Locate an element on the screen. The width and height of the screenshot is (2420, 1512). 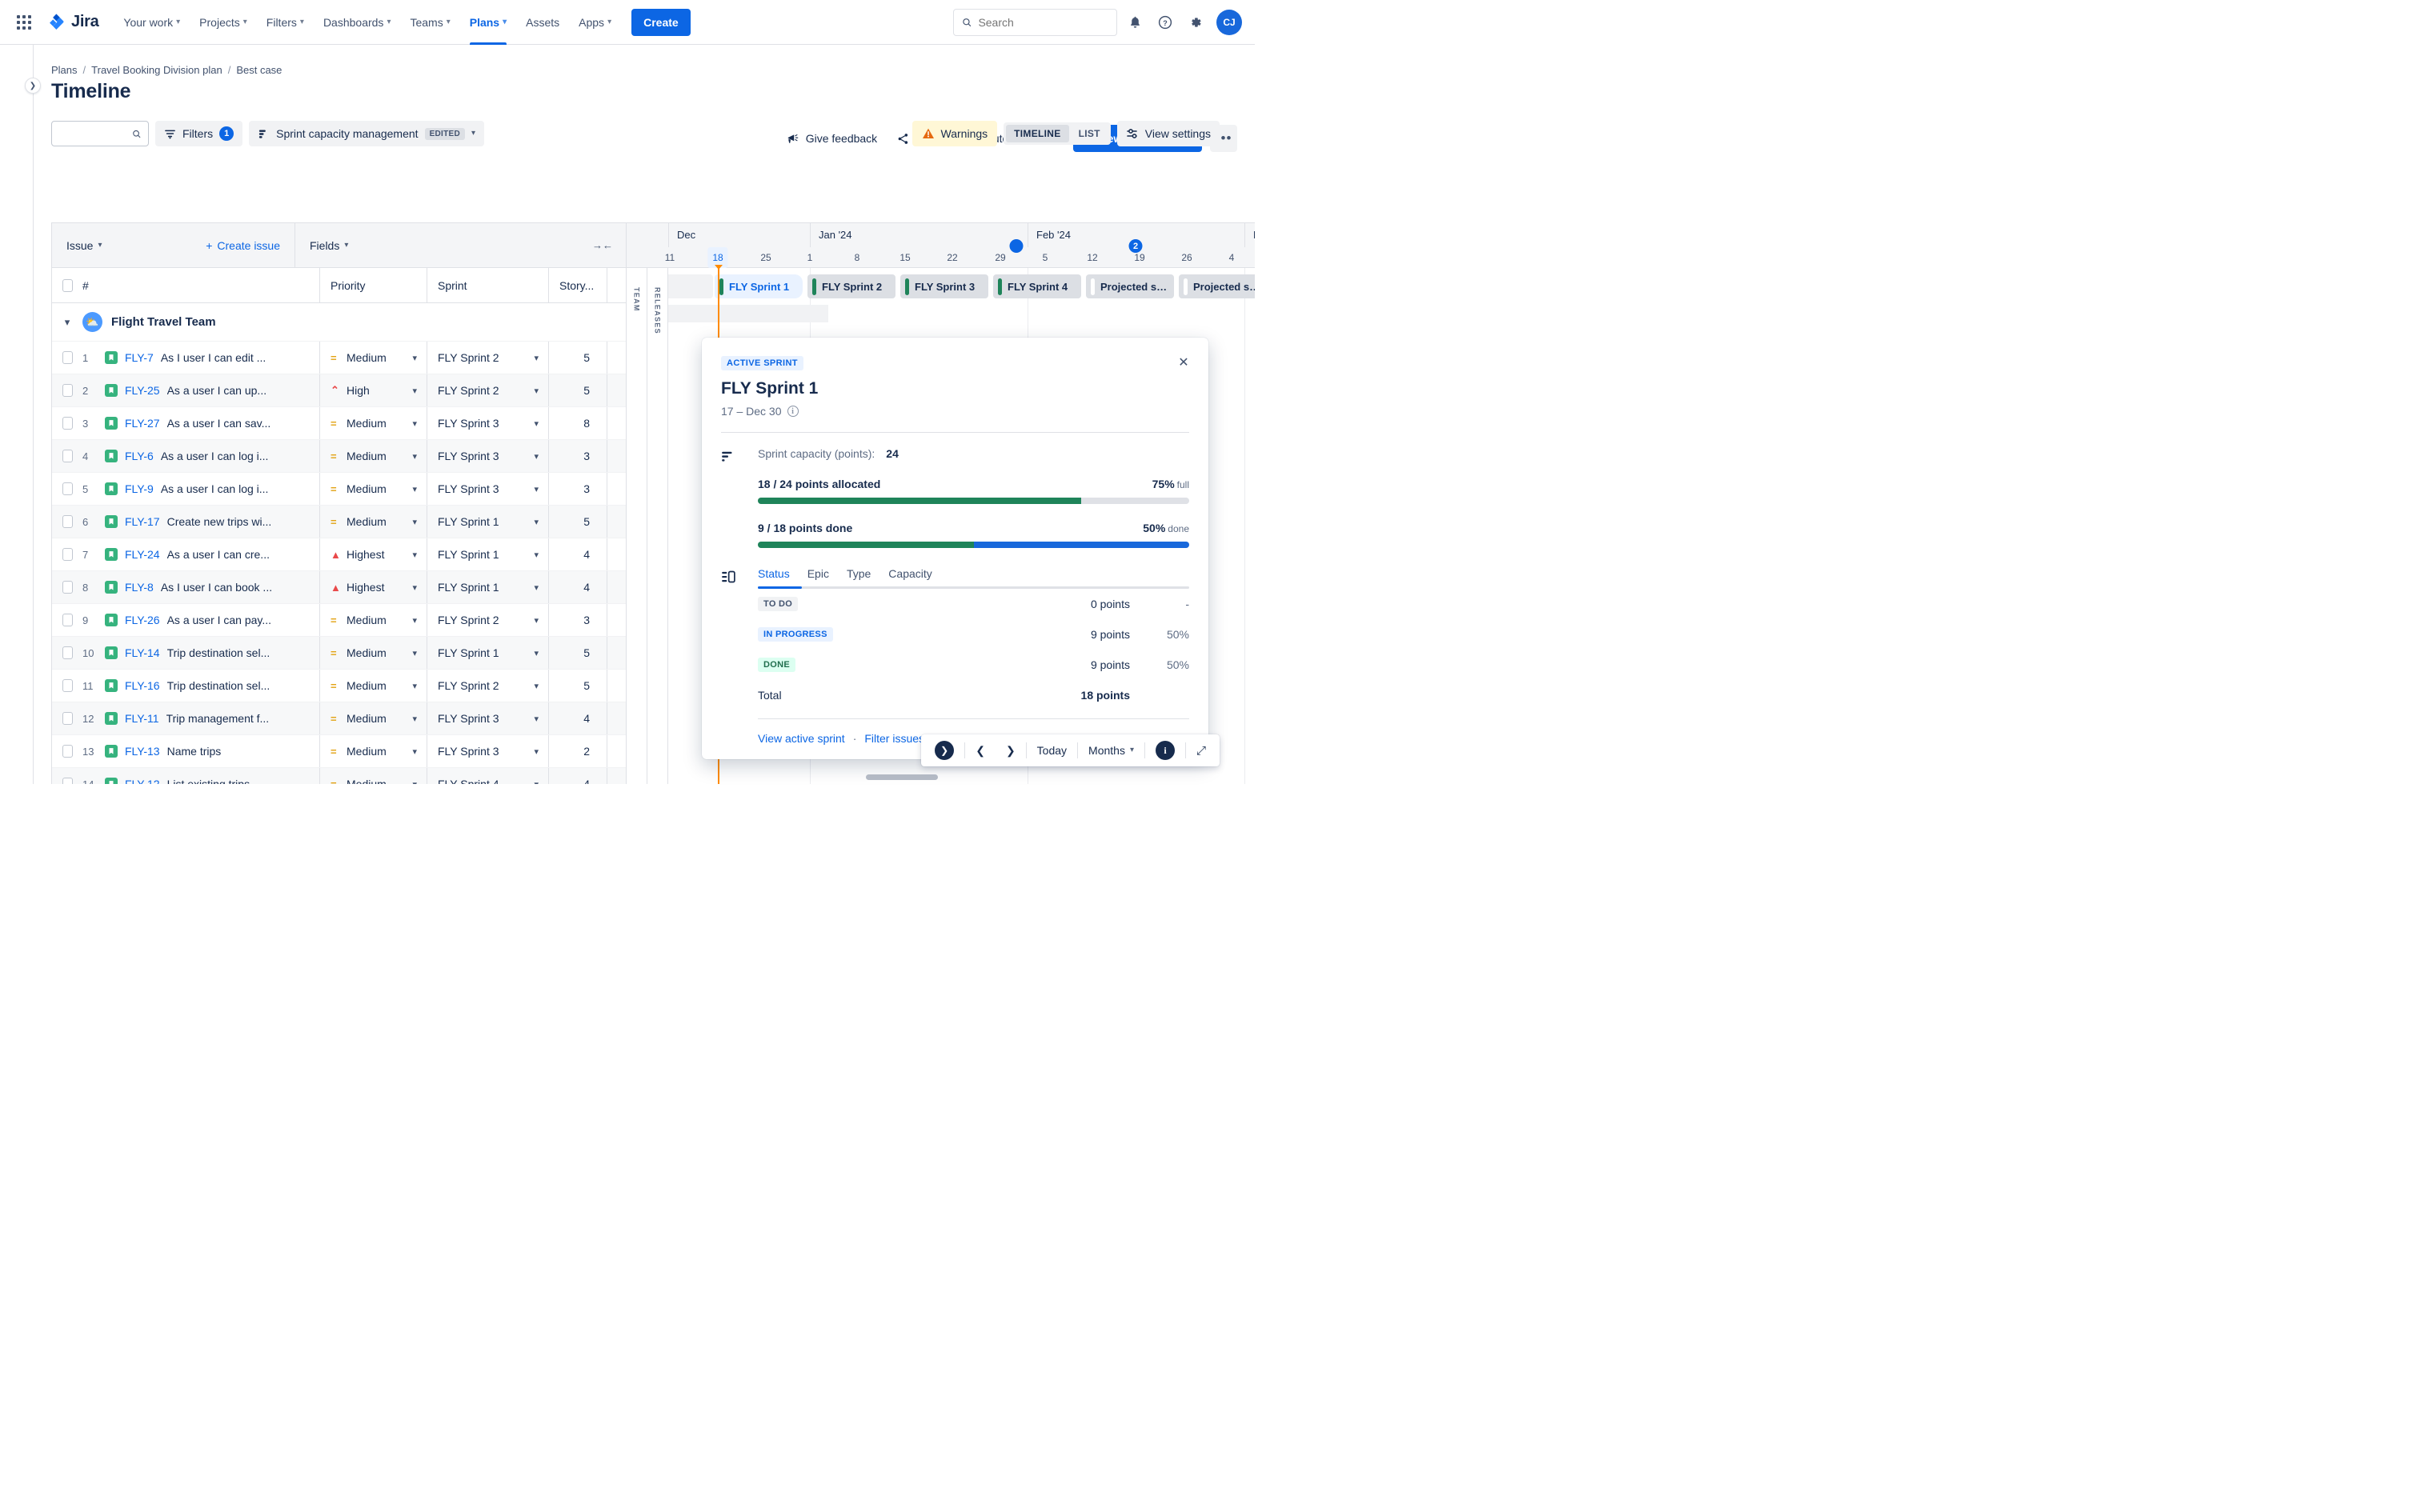
settings-gear-icon is located at coordinates (1195, 22).